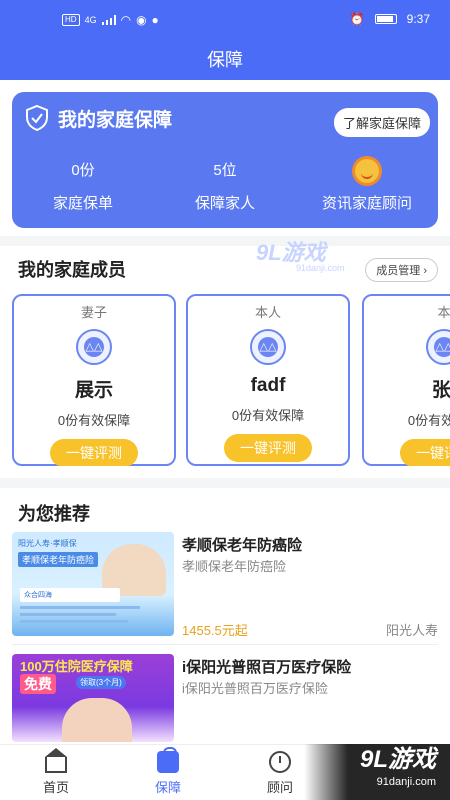 This screenshot has width=450, height=800. Describe the element at coordinates (440, 390) in the screenshot. I see `member-name: 张i` at that location.